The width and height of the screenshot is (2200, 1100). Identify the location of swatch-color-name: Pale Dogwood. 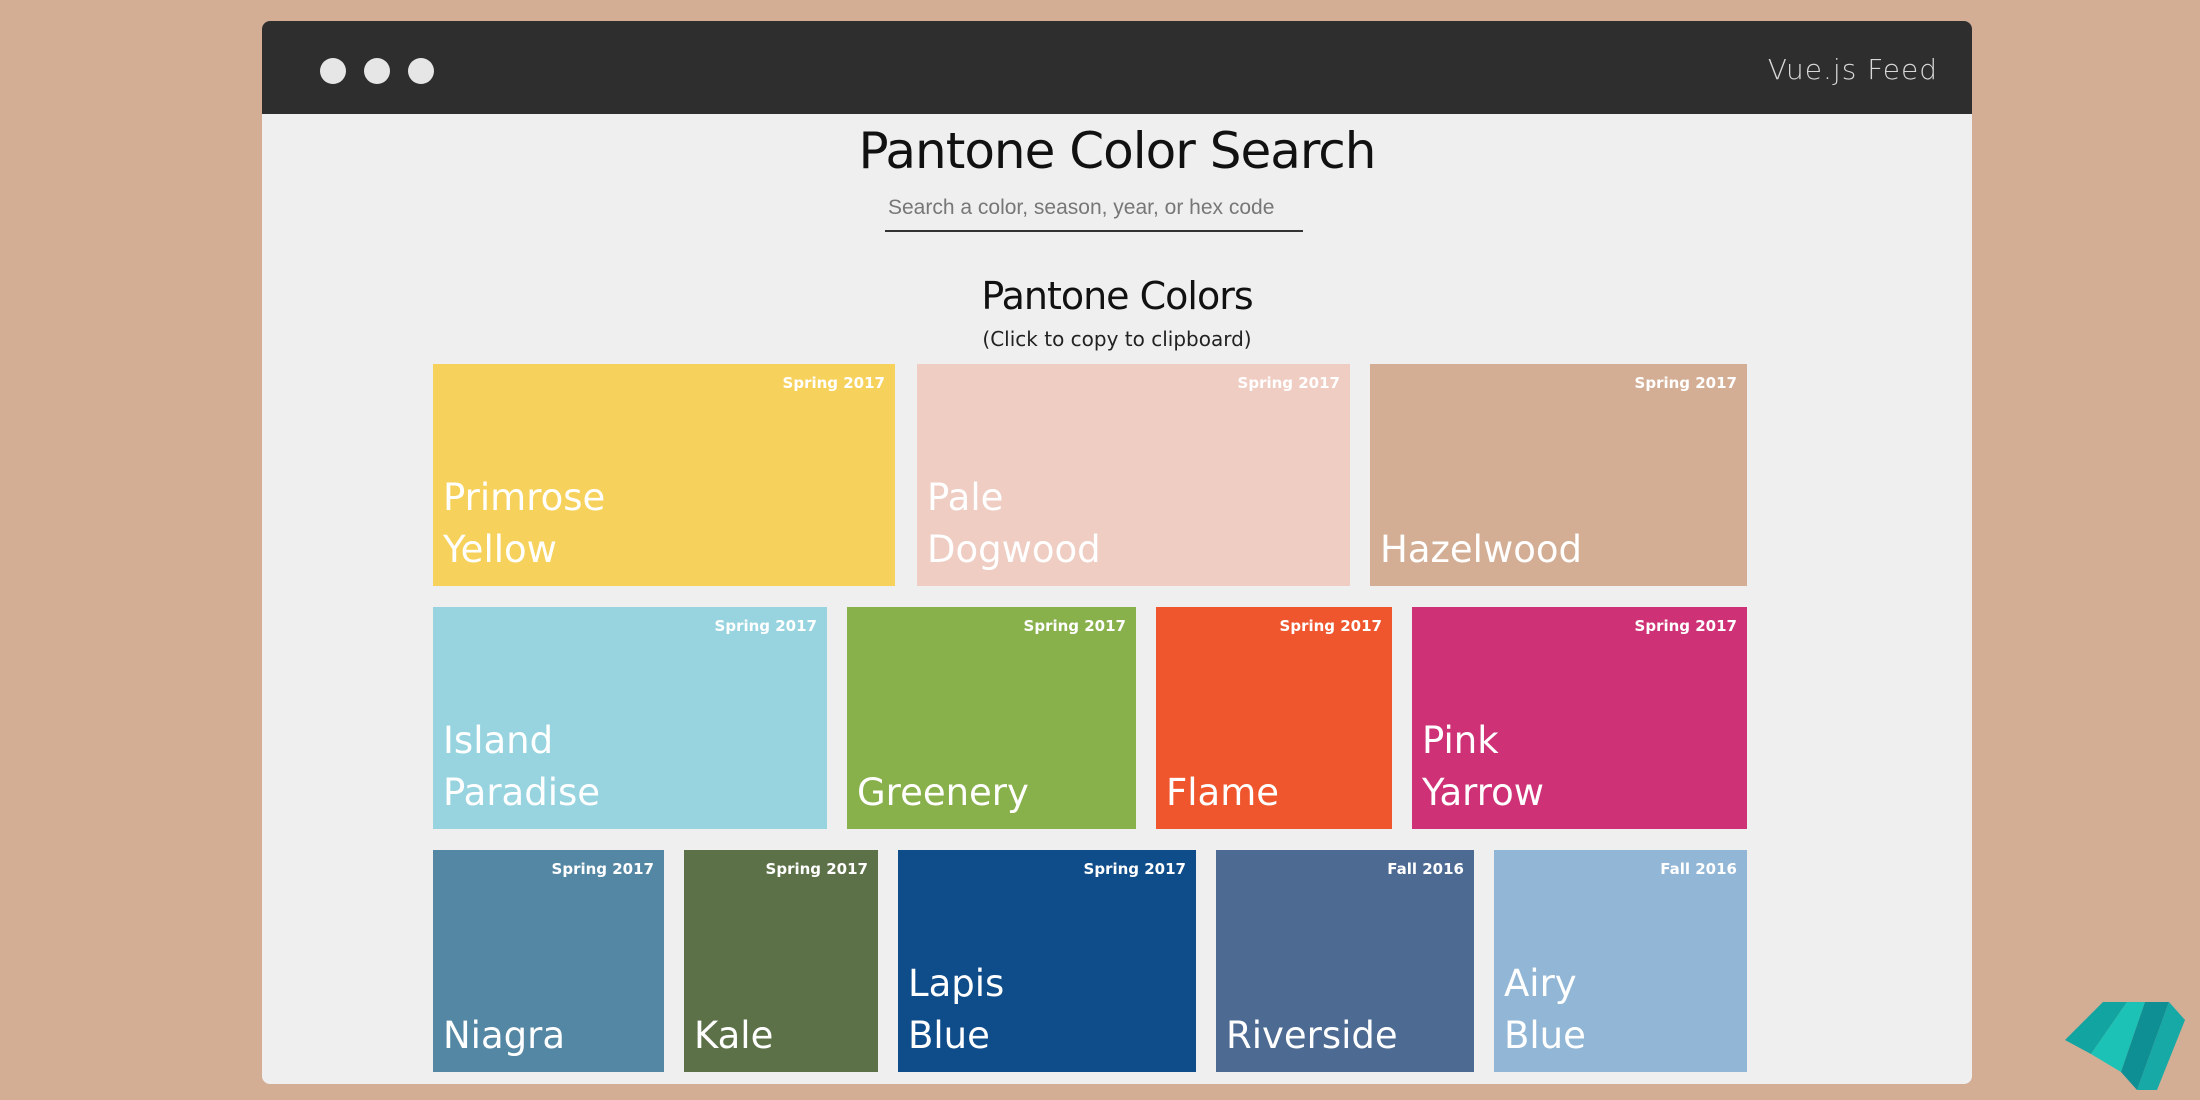
(1014, 523).